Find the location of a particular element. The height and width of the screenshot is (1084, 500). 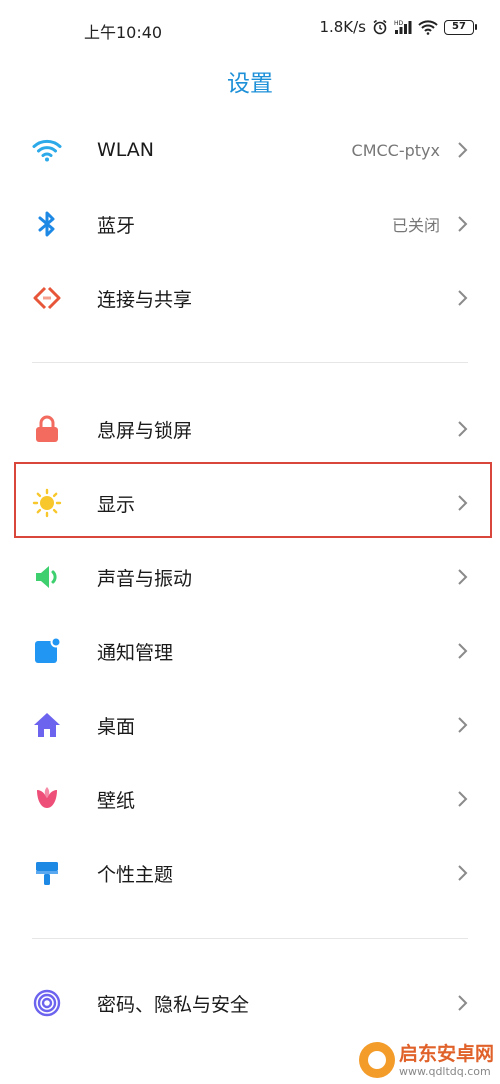

settings-item-label: 连接与共享 is located at coordinates (145, 299).